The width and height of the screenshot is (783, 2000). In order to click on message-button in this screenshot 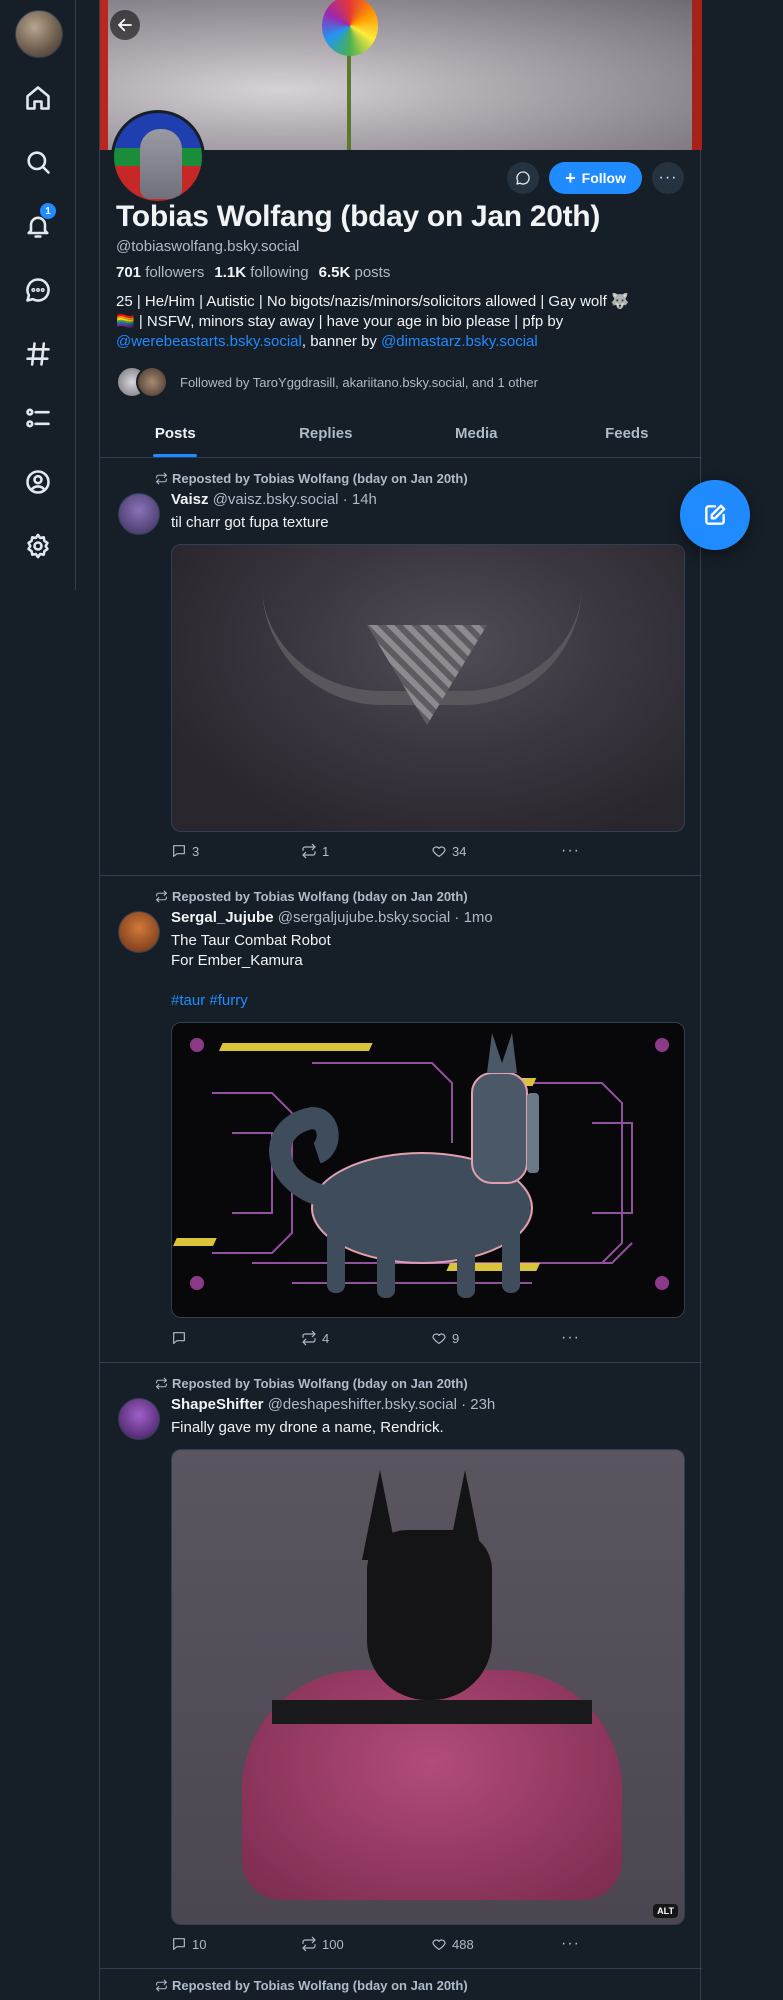, I will do `click(523, 178)`.